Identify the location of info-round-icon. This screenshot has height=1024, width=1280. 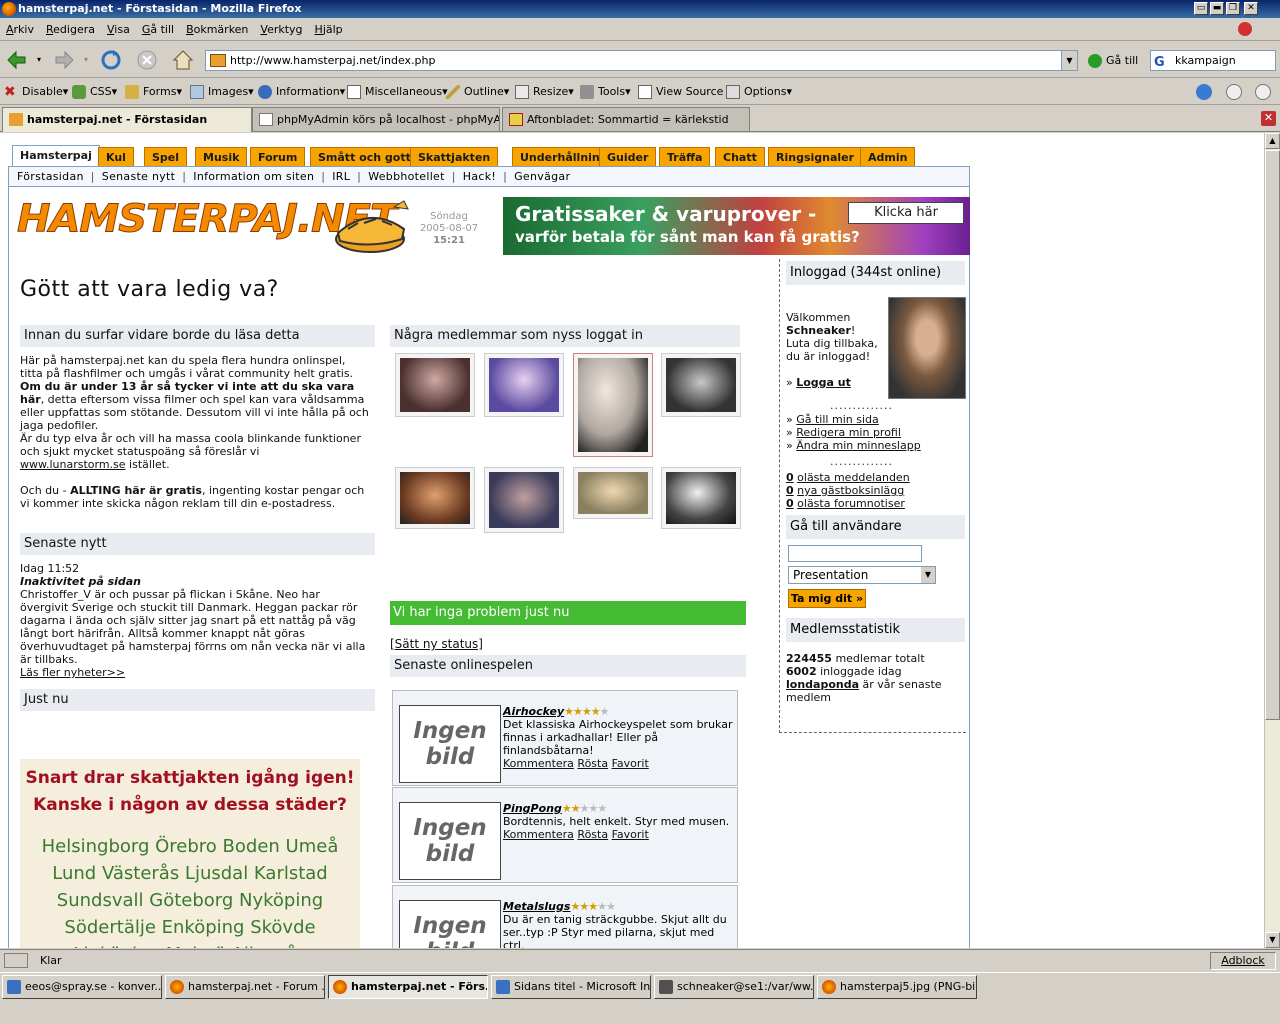
(1234, 92).